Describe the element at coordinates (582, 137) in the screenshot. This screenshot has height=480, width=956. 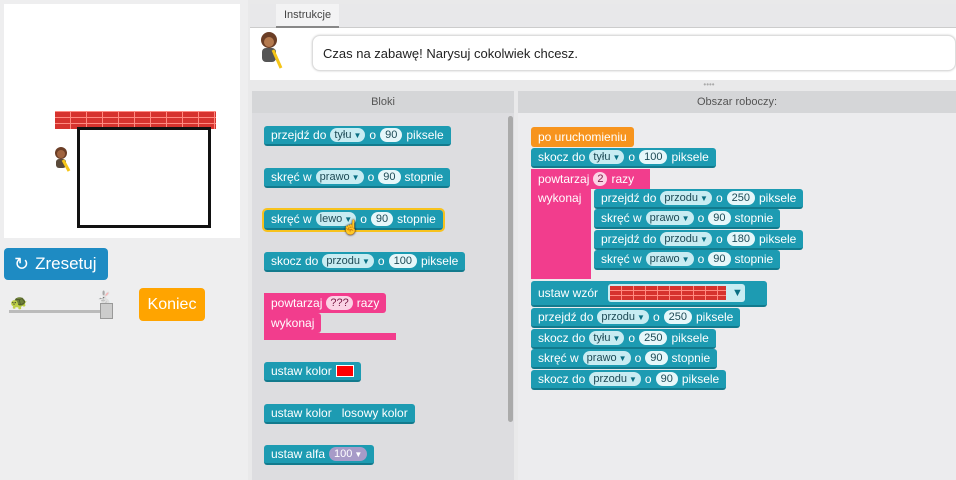
I see `block-when-run: po uruchomieniu` at that location.